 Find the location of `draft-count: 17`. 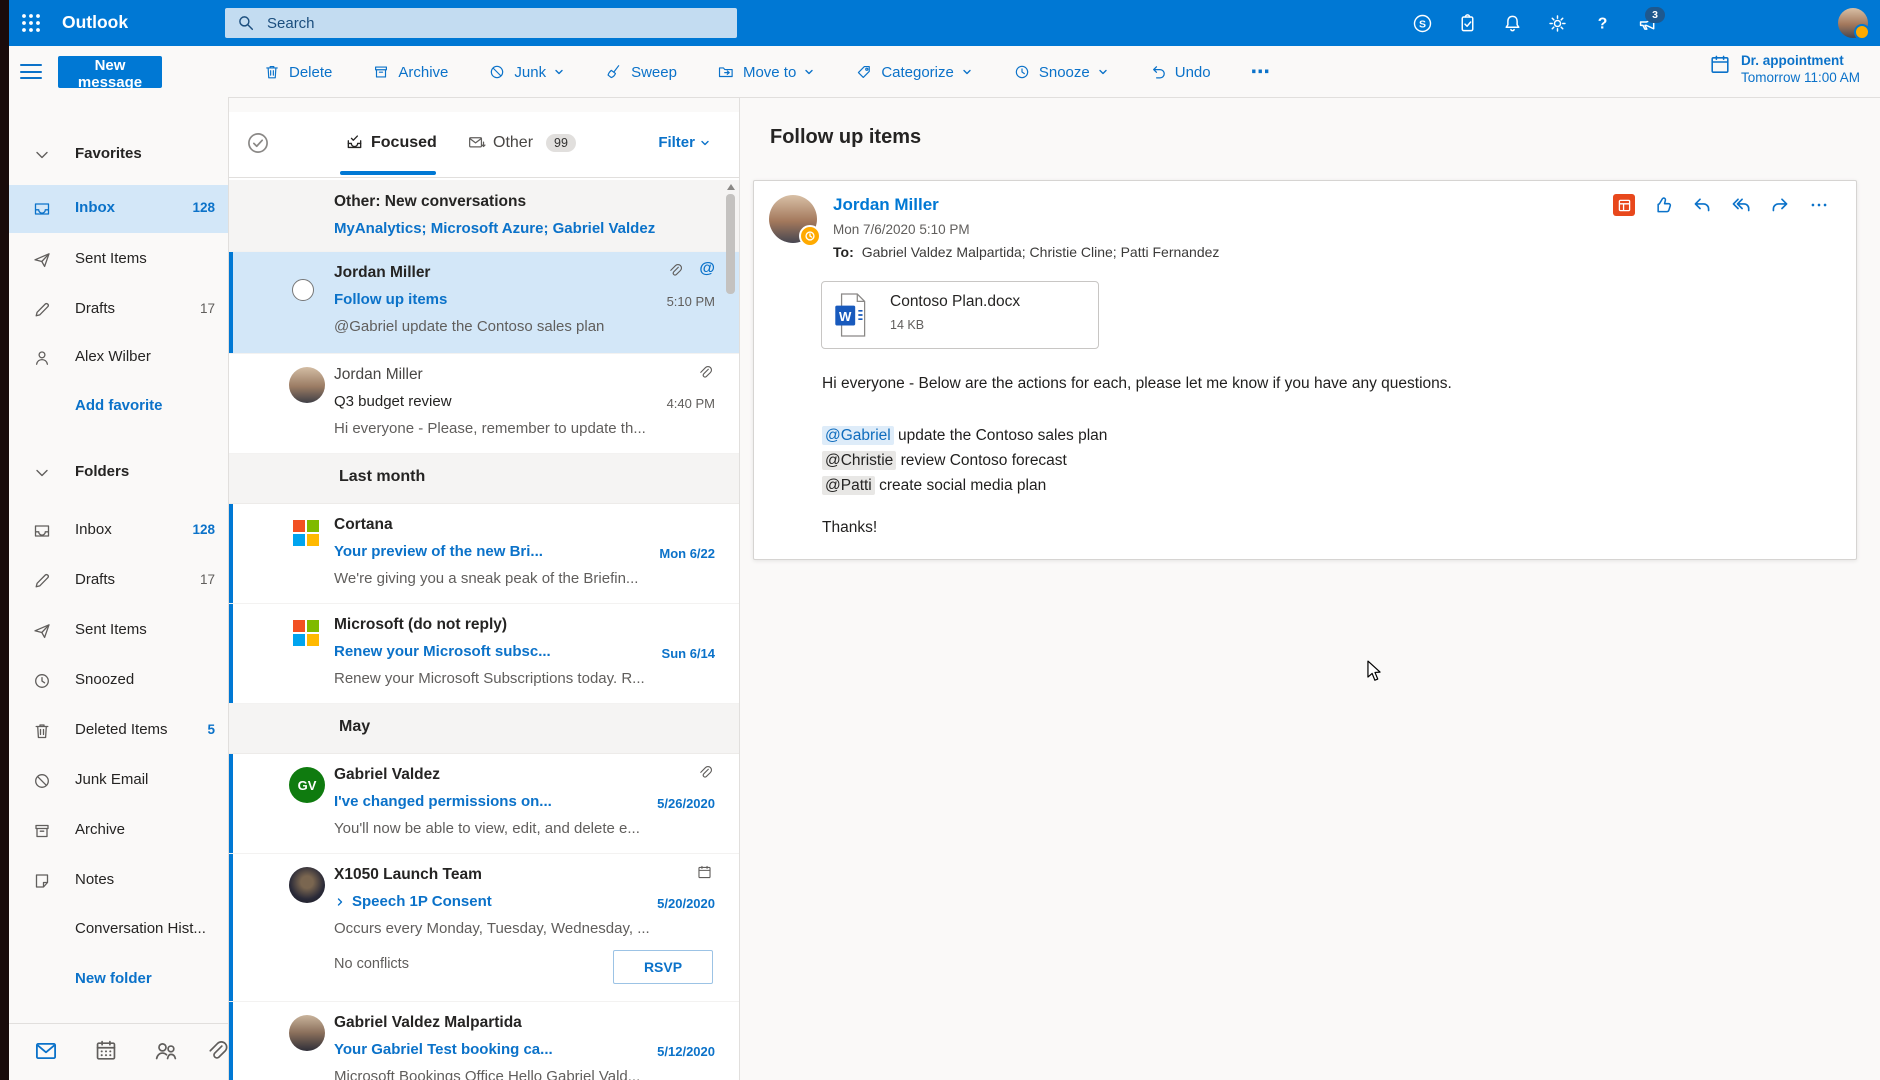

draft-count: 17 is located at coordinates (207, 308).